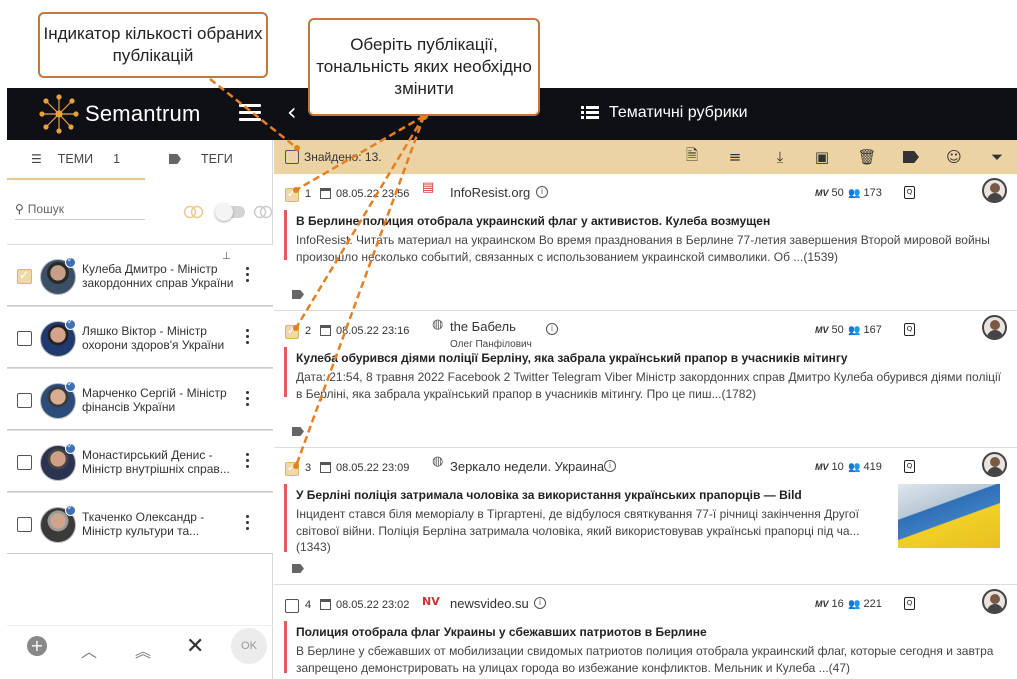  Describe the element at coordinates (140, 160) in the screenshot. I see `left-tabs: ☰ ТЕМИ 1 ТЕГИ` at that location.